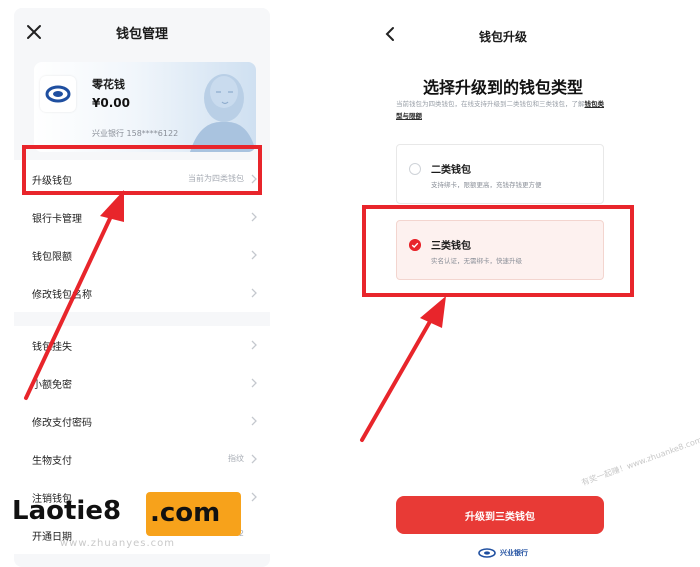  I want to click on option-class-2-wallet: 二类钱包 支持绑卡，限额更高，充钱存钱更方便, so click(500, 174).